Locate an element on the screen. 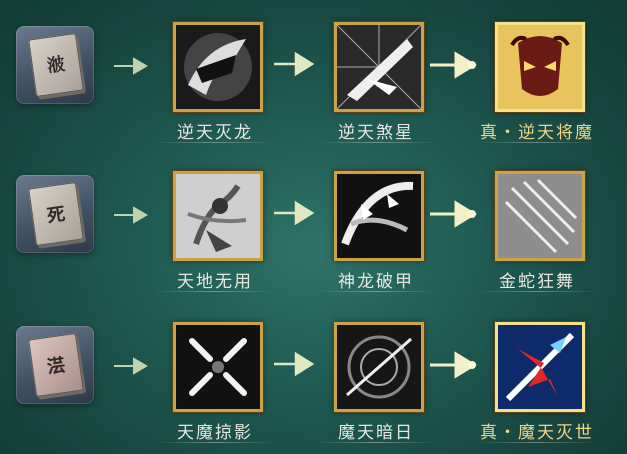  skill-name: 魔天暗日 is located at coordinates (376, 433).